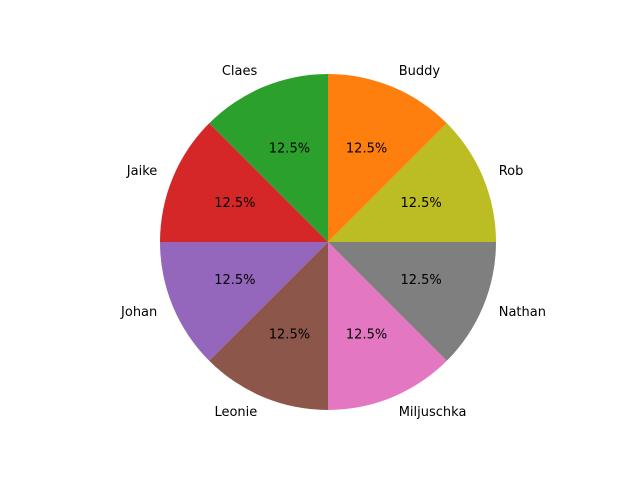 This screenshot has width=640, height=480. I want to click on category-label-rob: Rob, so click(511, 171).